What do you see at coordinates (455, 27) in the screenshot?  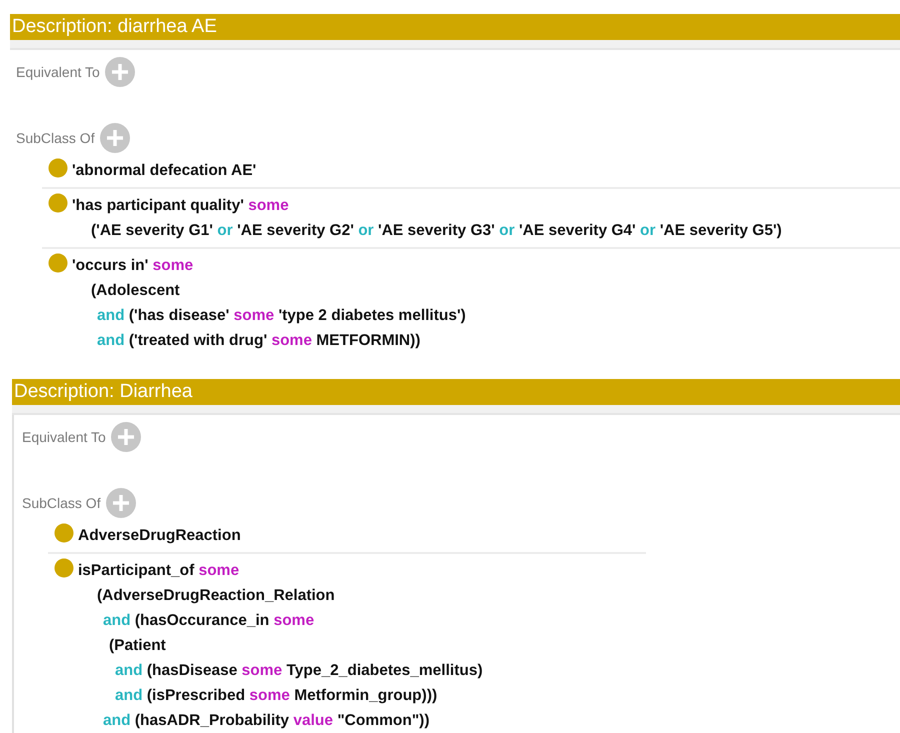 I see `panel-title: Description: diarrhea AE` at bounding box center [455, 27].